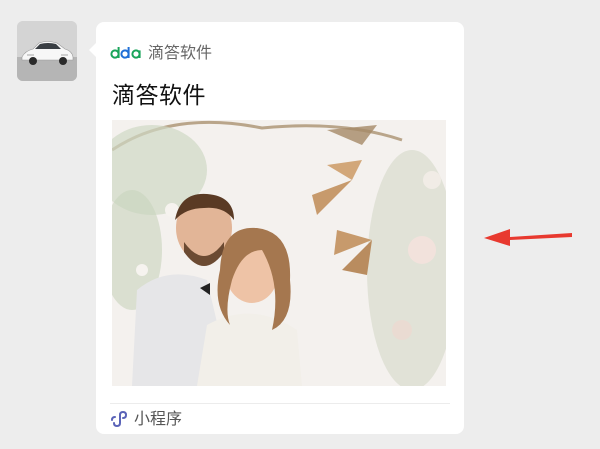 This screenshot has width=600, height=449. I want to click on card-title: 滴答软件, so click(159, 96).